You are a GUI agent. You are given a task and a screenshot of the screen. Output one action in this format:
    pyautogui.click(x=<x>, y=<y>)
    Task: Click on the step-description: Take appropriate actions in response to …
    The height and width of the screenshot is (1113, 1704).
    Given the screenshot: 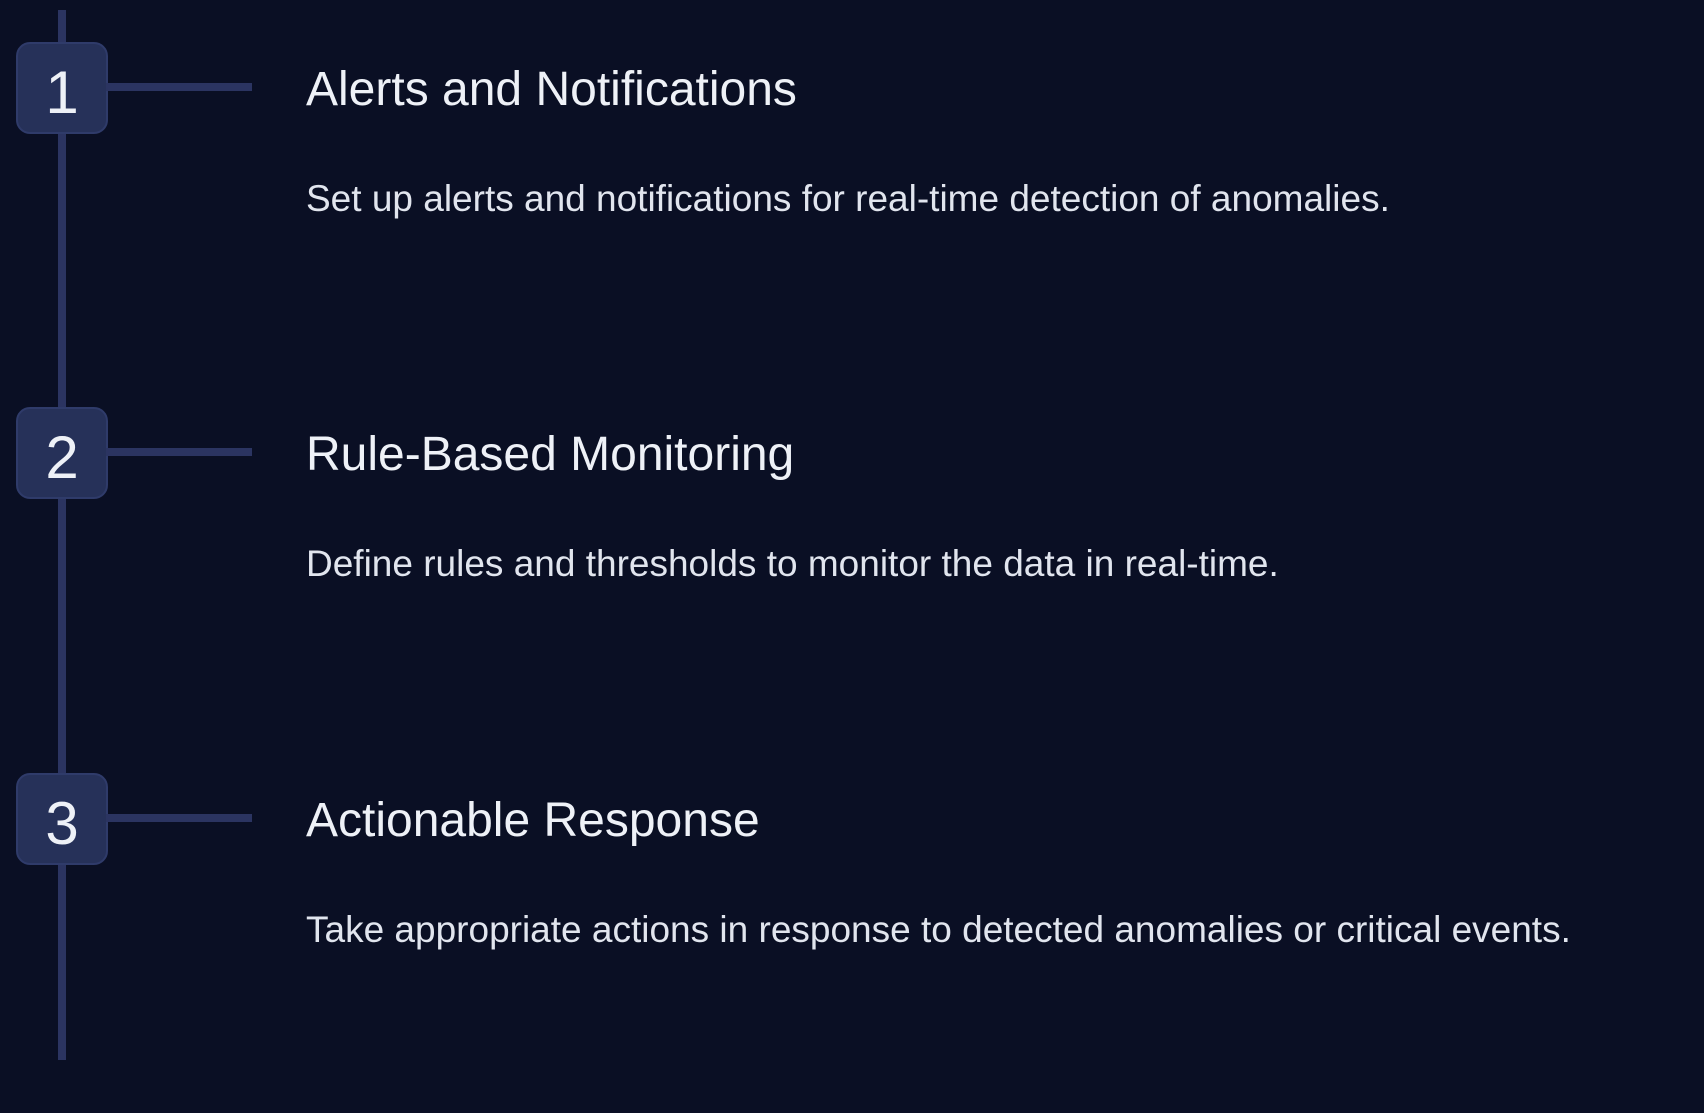 What is the action you would take?
    pyautogui.click(x=938, y=929)
    